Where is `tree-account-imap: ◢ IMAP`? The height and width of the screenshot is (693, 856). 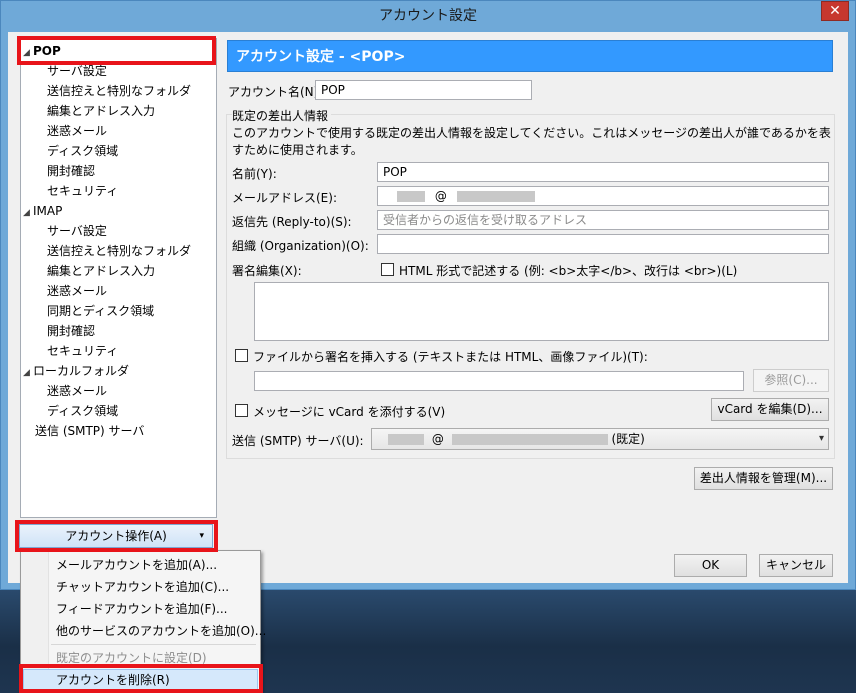
tree-account-imap: ◢ IMAP is located at coordinates (42, 211).